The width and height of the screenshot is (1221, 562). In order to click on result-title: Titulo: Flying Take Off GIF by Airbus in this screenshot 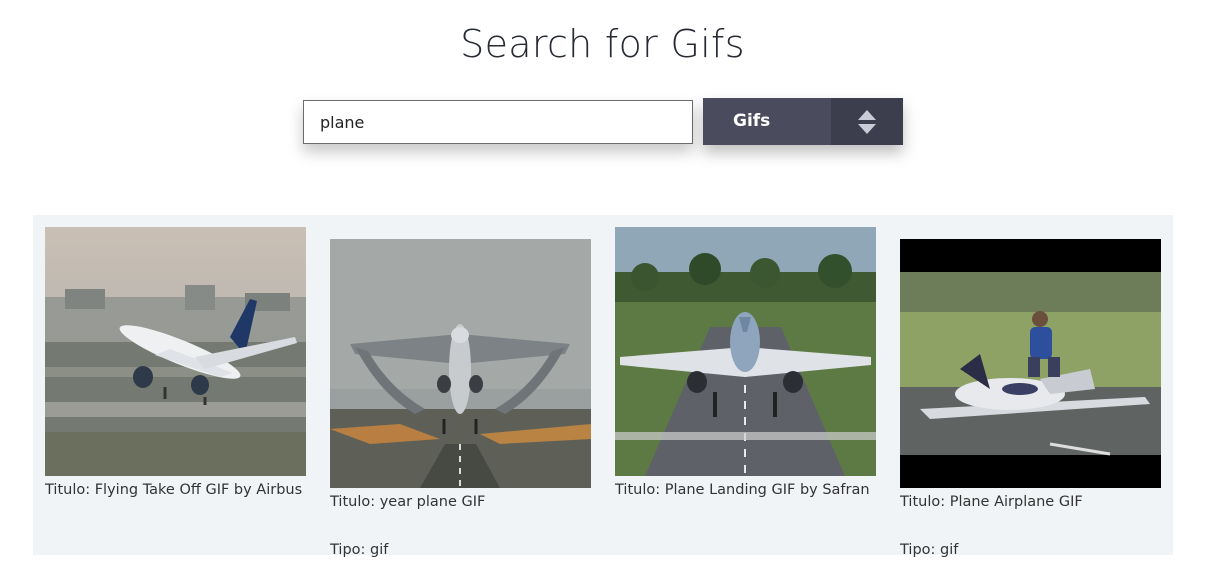, I will do `click(174, 490)`.